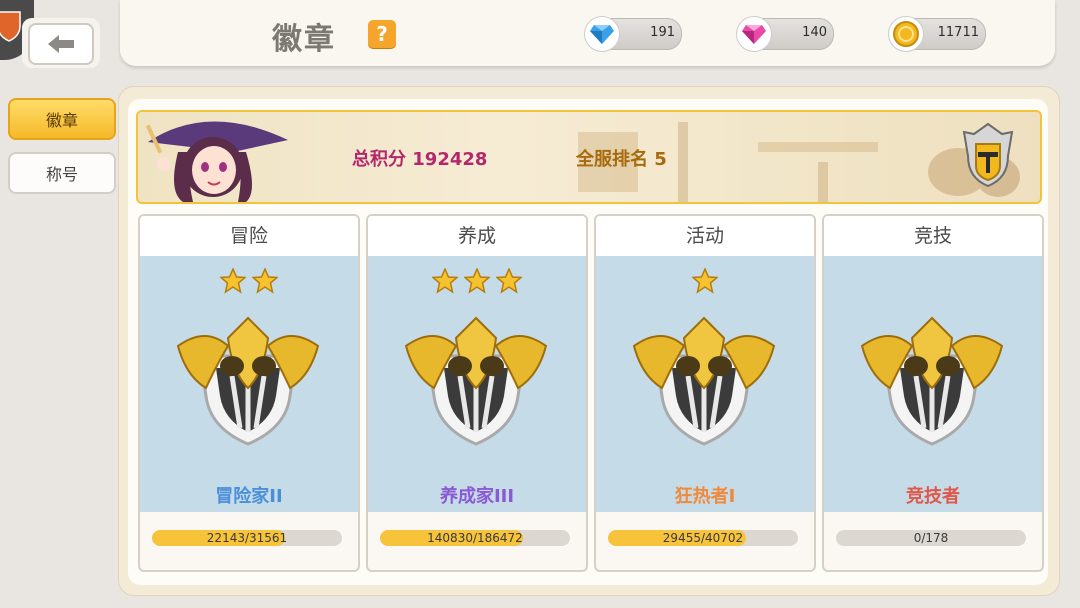 This screenshot has width=1080, height=608. Describe the element at coordinates (10, 26) in the screenshot. I see `shield-icon` at that location.